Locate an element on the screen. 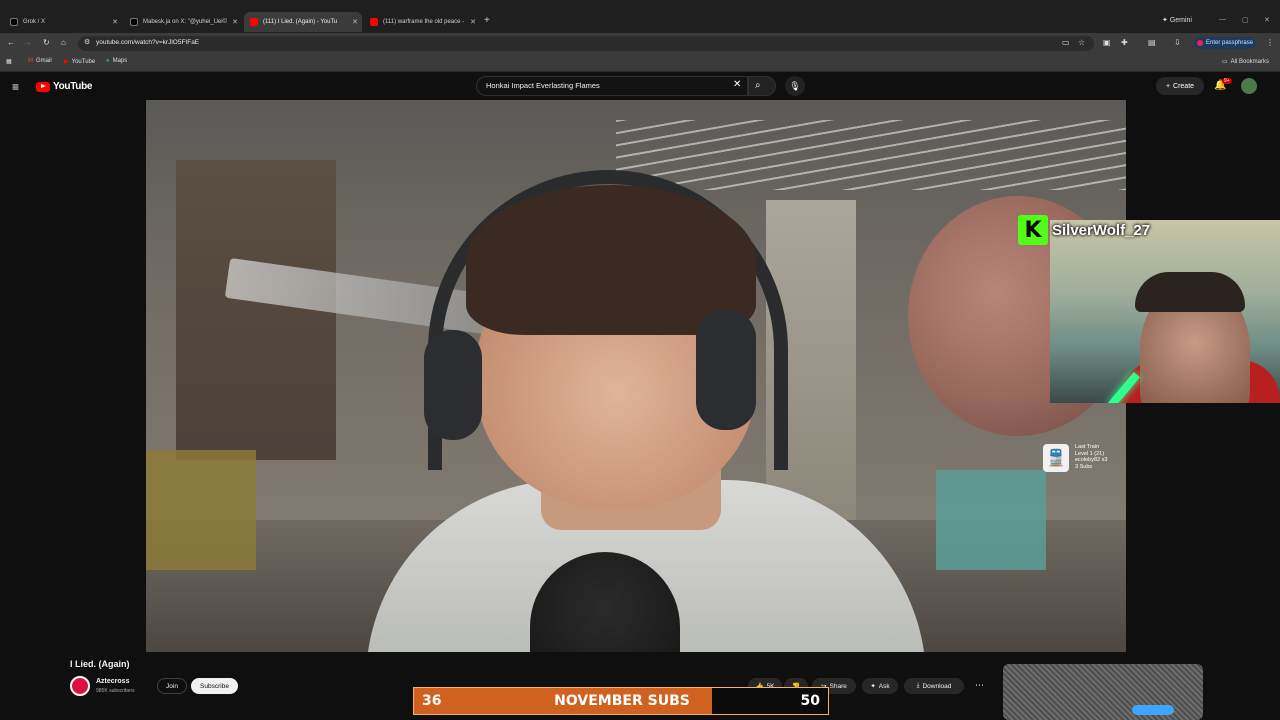 Image resolution: width=1280 pixels, height=720 pixels. gmail-icon: M is located at coordinates (30, 61).